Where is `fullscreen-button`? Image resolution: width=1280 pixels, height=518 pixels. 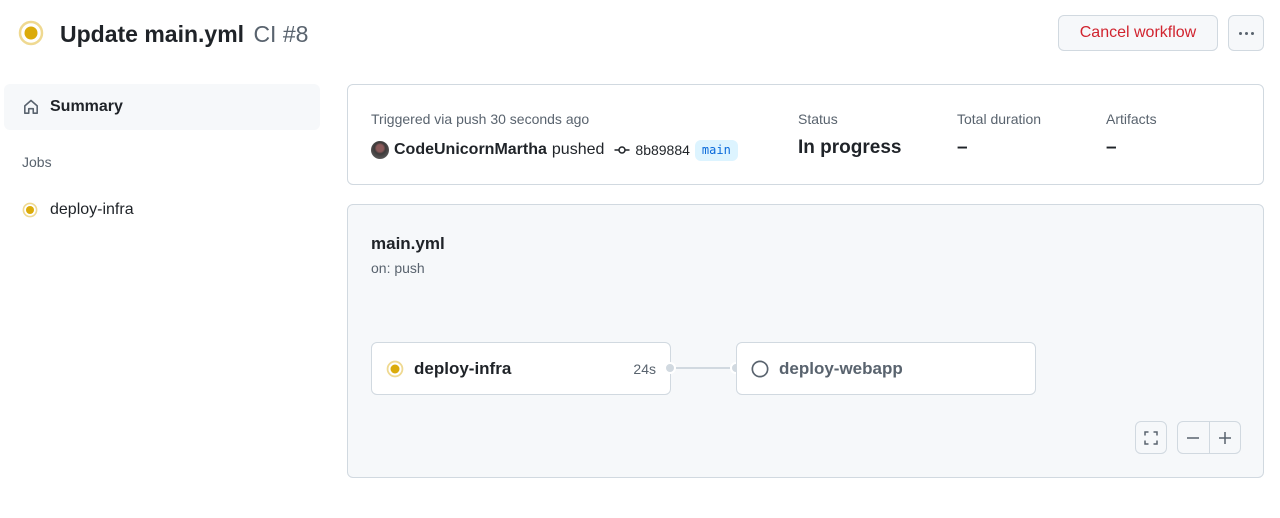
fullscreen-button is located at coordinates (1151, 437).